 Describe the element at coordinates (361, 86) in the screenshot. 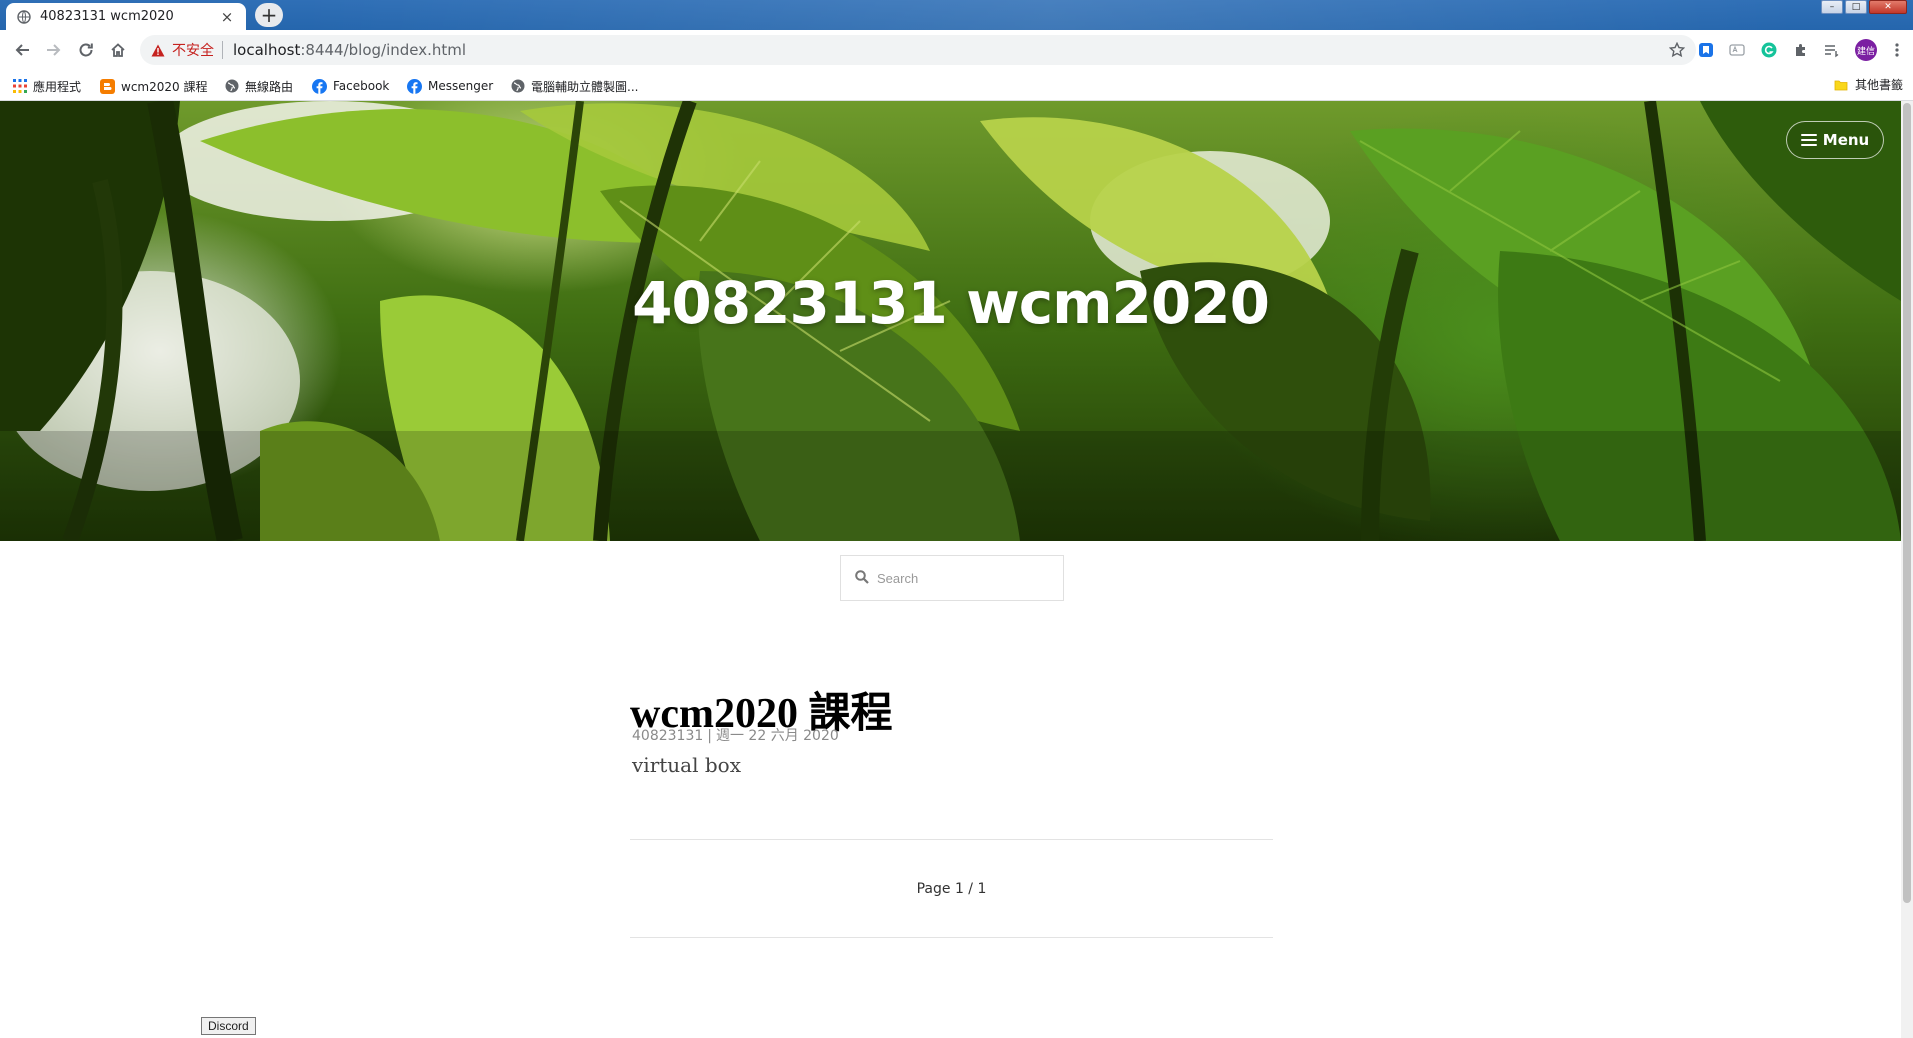

I see `bookmark-label: Facebook` at that location.